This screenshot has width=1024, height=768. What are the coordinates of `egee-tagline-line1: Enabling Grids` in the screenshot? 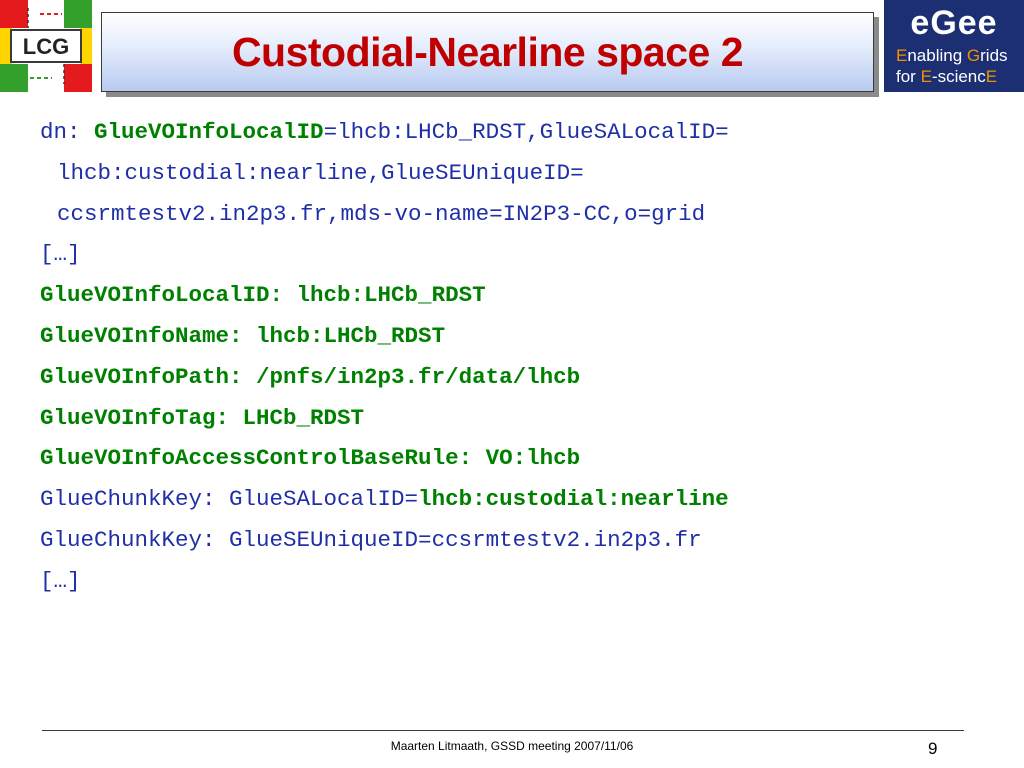 It's located at (952, 55).